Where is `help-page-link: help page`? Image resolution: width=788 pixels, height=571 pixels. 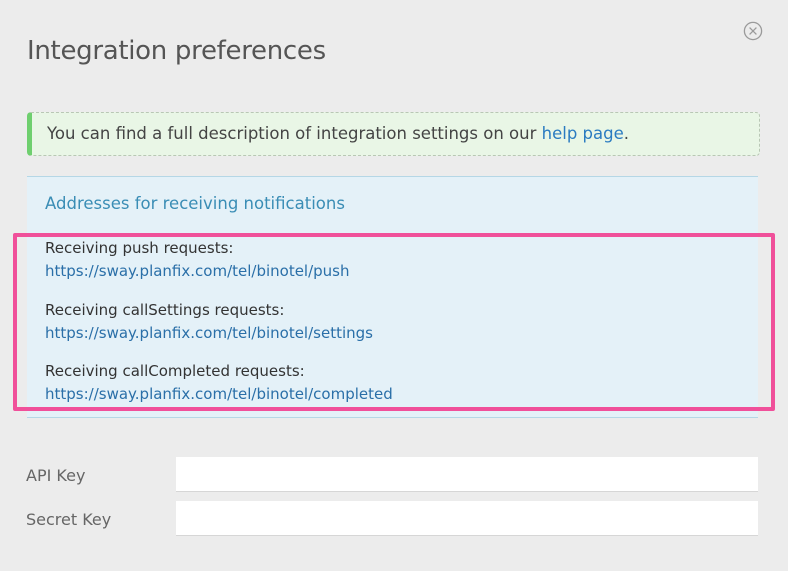
help-page-link: help page is located at coordinates (583, 133).